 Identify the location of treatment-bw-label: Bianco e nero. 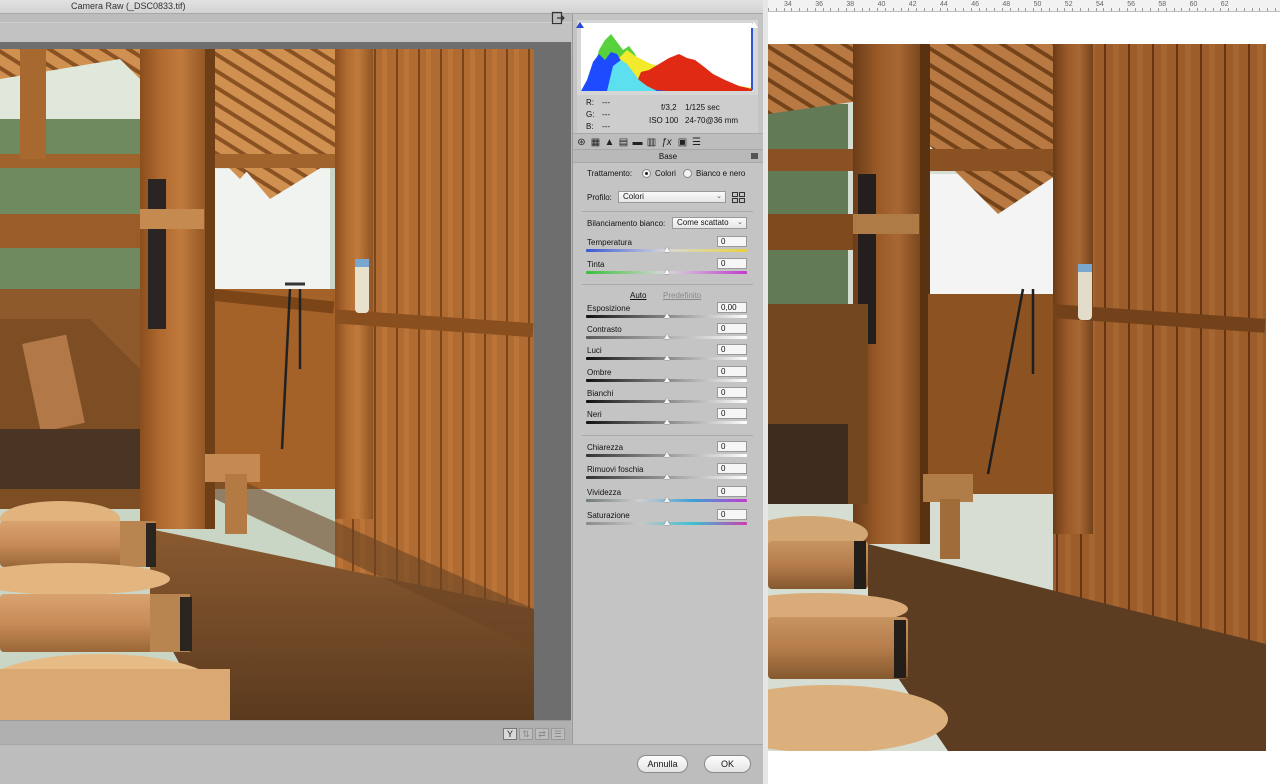
(720, 173).